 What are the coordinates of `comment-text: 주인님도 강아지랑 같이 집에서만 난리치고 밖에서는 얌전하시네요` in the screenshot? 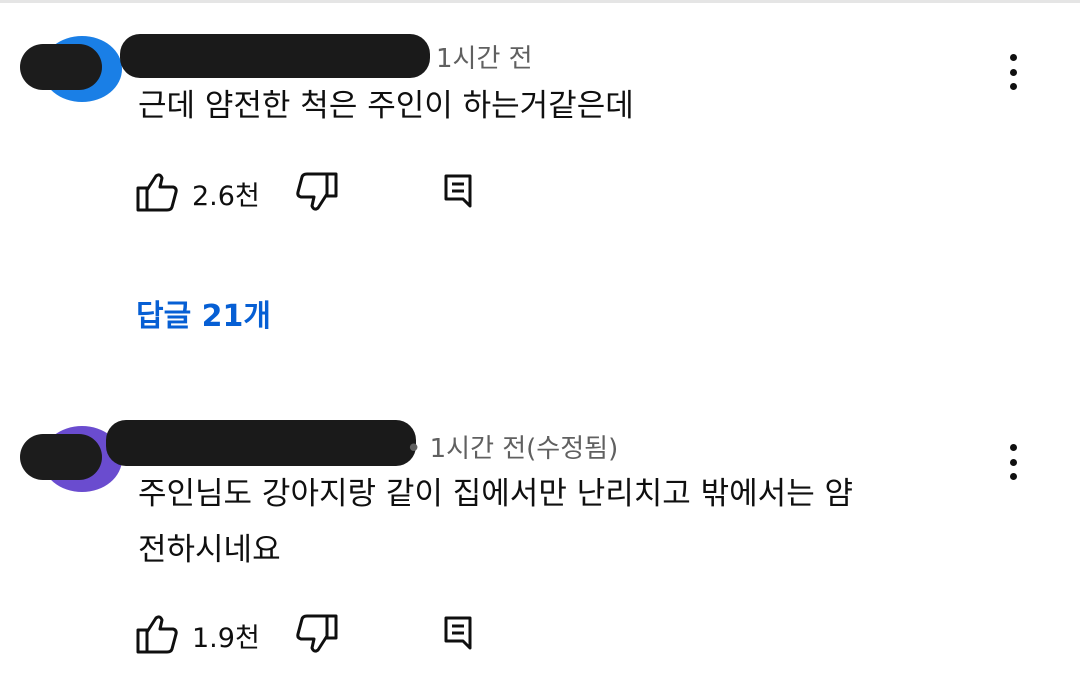 It's located at (496, 522).